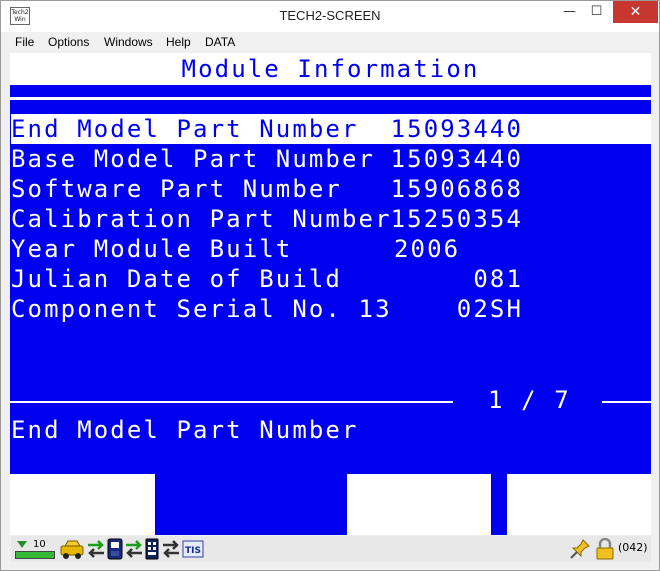 The width and height of the screenshot is (660, 571). I want to click on softkey-label-line2: Items, so click(82, 519).